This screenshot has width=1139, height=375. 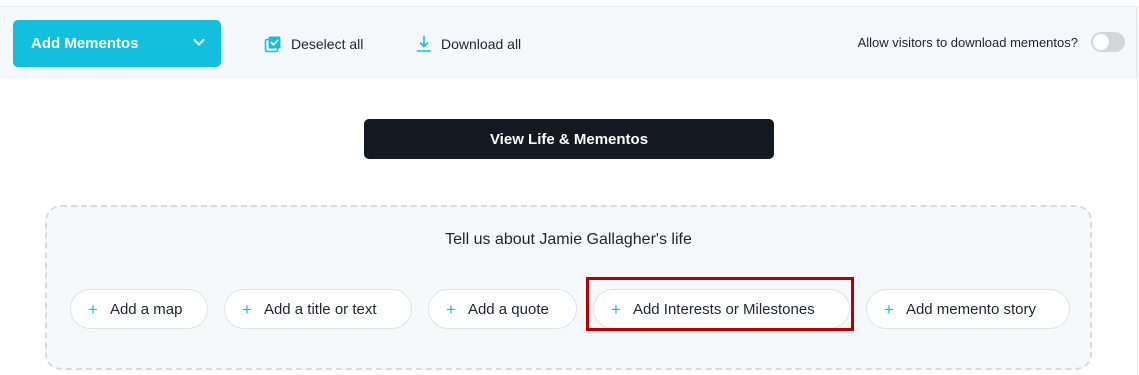 I want to click on add-map-button: + Add a map, so click(x=139, y=309).